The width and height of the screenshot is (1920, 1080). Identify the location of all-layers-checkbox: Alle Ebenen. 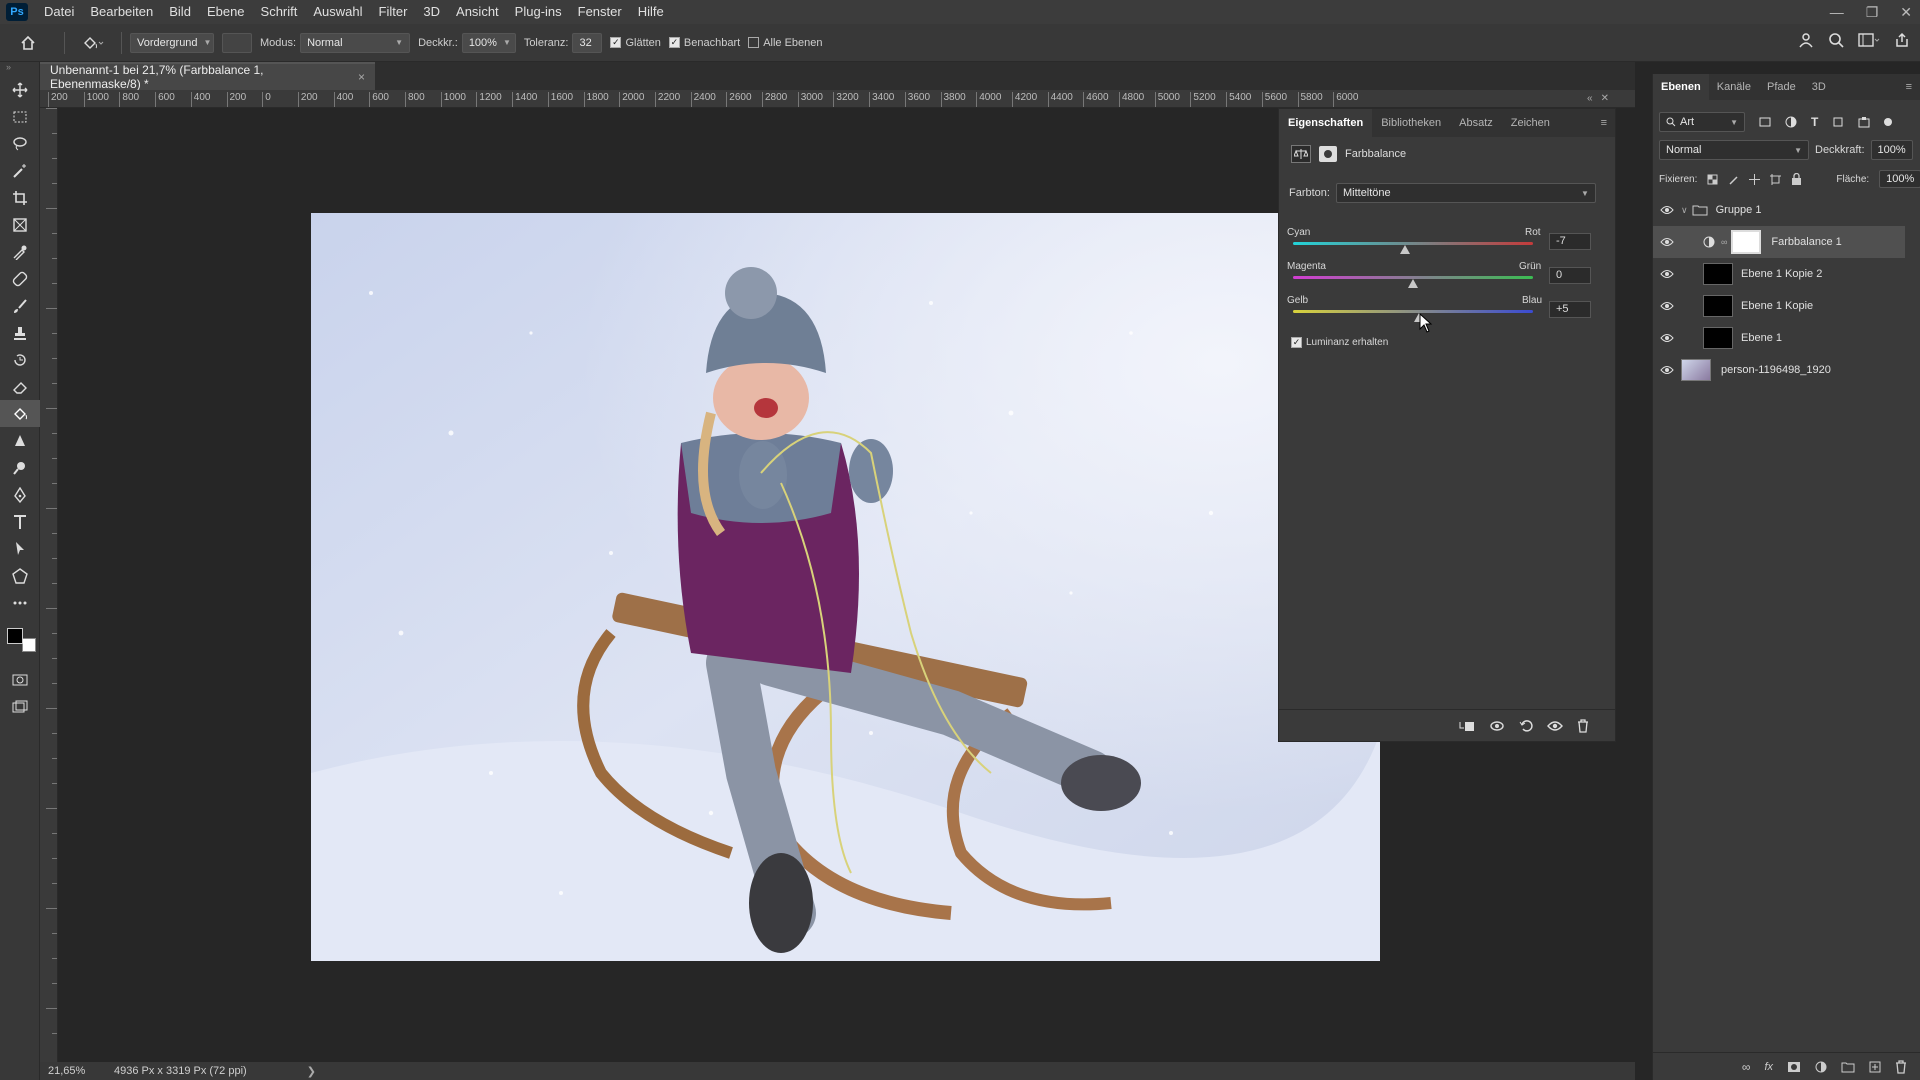
(785, 43).